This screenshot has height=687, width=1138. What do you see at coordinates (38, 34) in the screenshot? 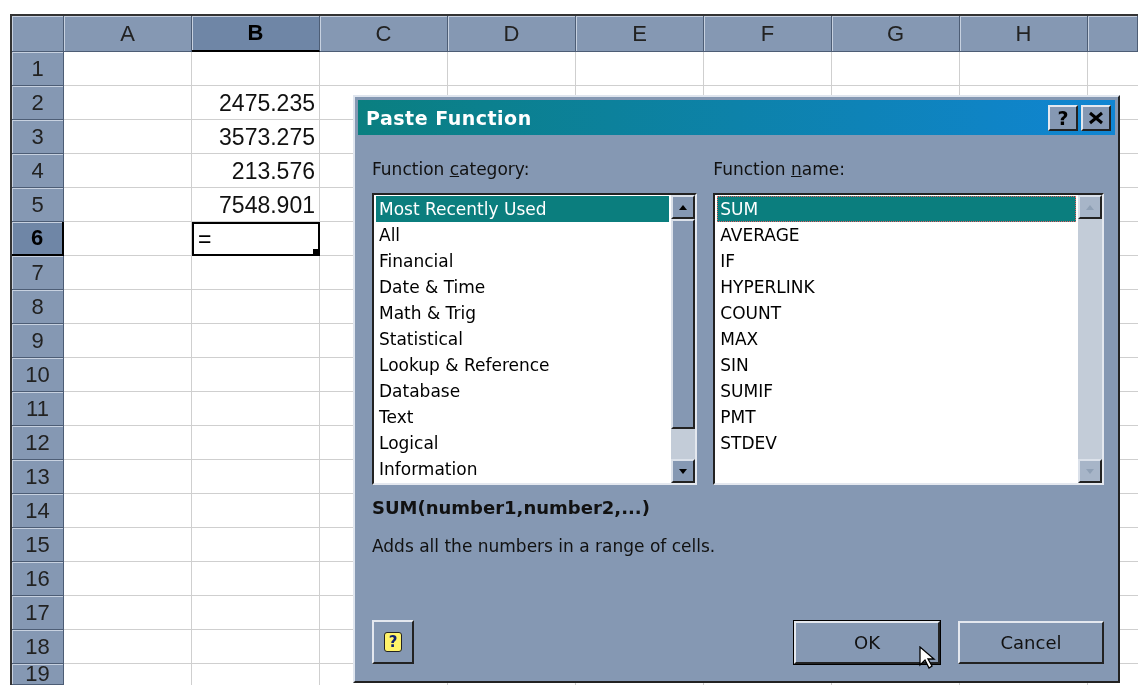
I see `select-all-button` at bounding box center [38, 34].